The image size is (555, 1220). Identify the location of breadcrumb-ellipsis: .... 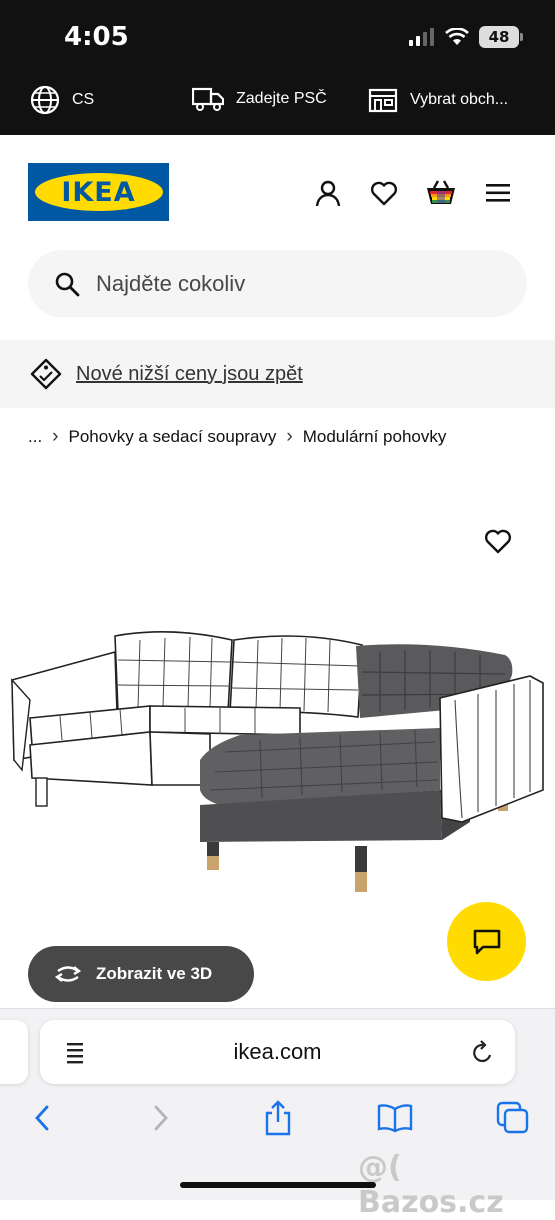
(35, 437).